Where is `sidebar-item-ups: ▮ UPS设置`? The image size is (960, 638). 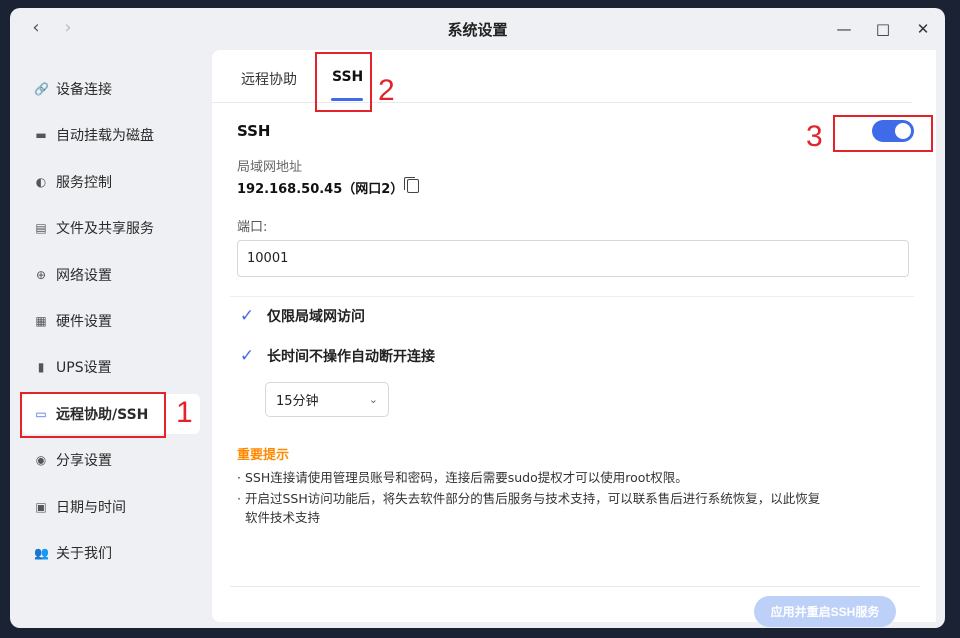
sidebar-item-ups: ▮ UPS设置 is located at coordinates (111, 367).